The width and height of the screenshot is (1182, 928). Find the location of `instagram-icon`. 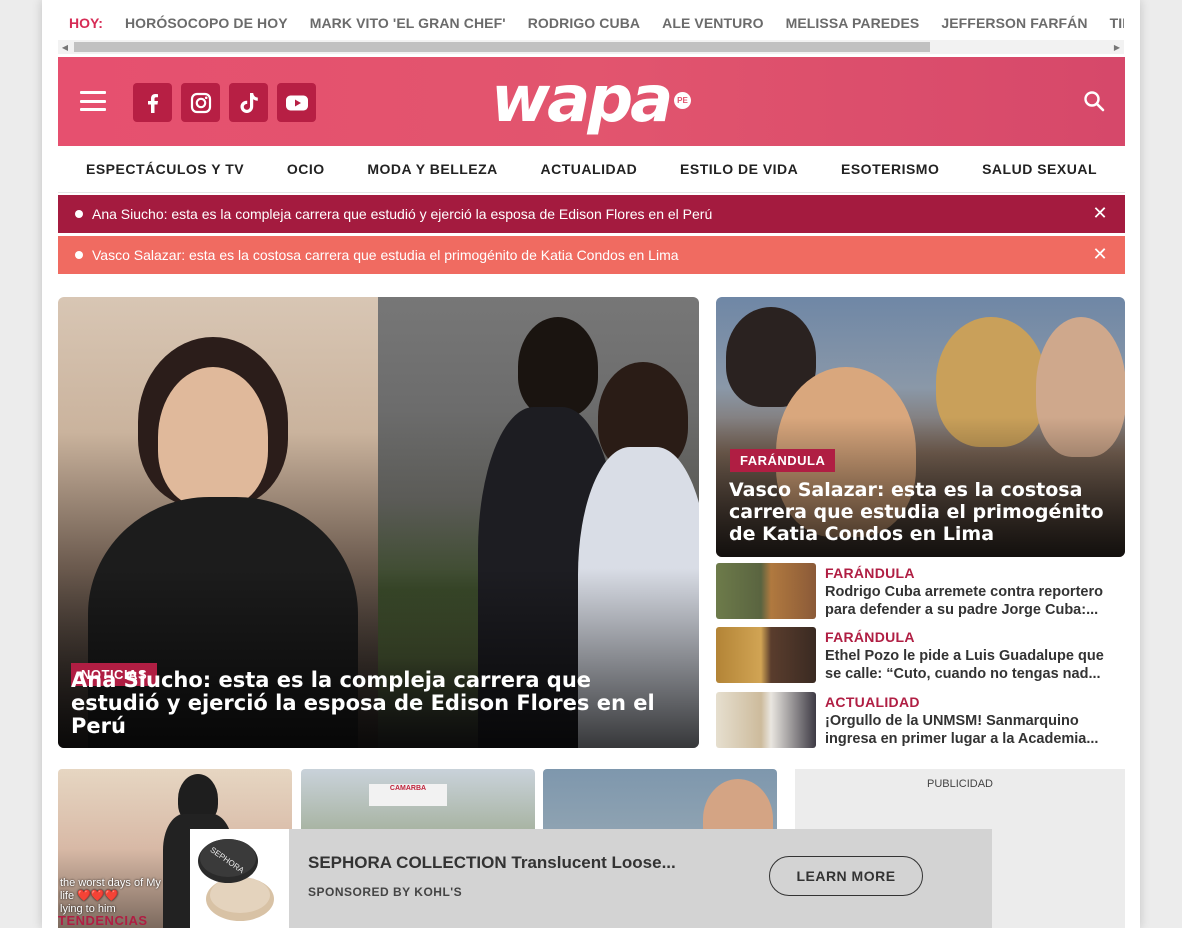

instagram-icon is located at coordinates (200, 102).